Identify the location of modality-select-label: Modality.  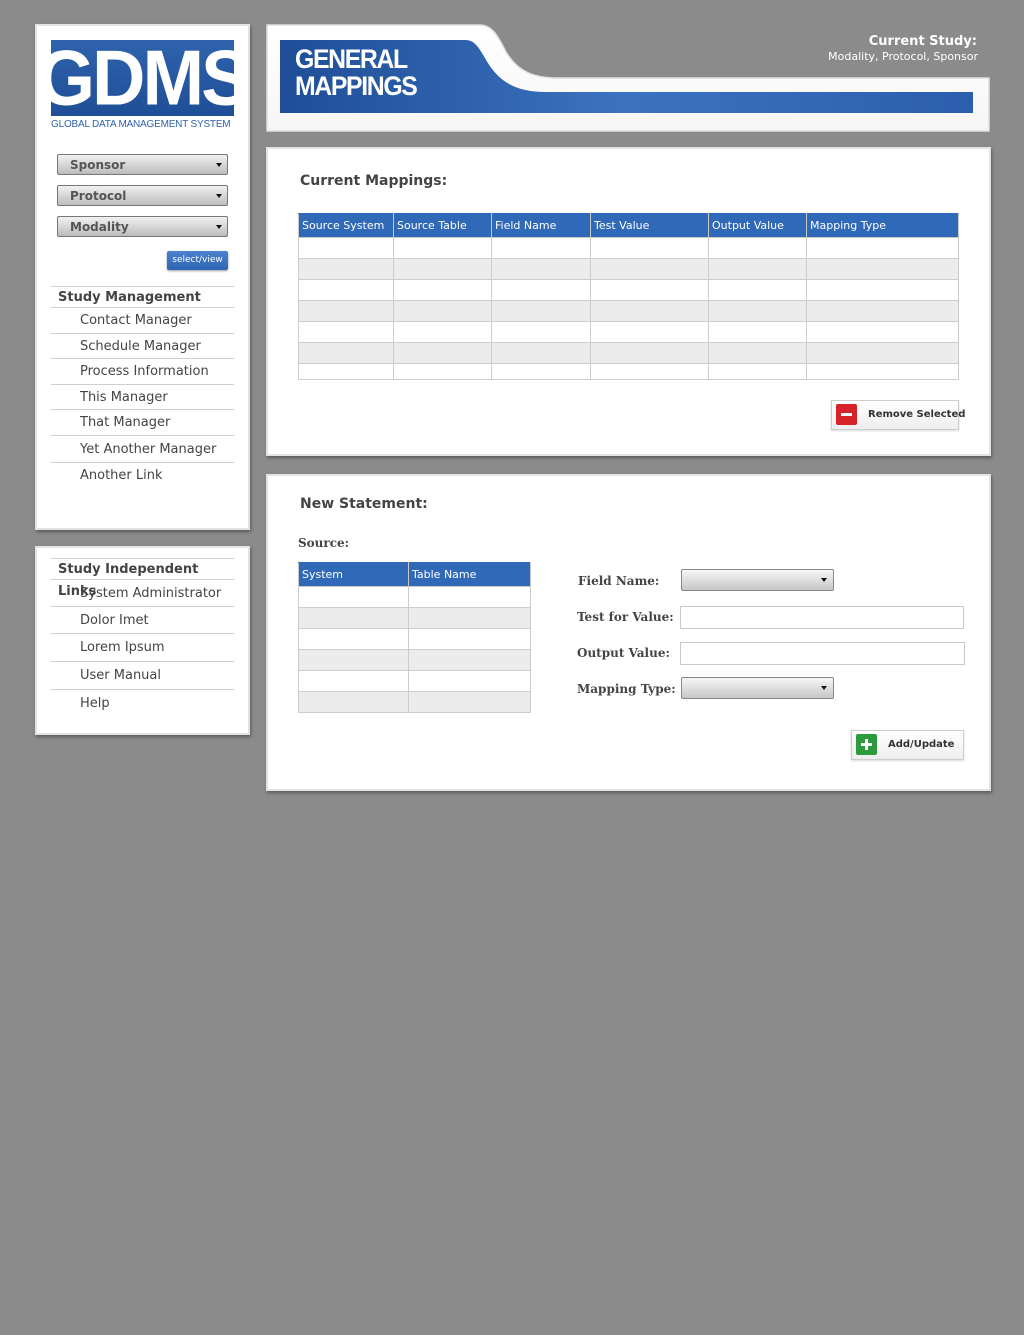
(99, 227).